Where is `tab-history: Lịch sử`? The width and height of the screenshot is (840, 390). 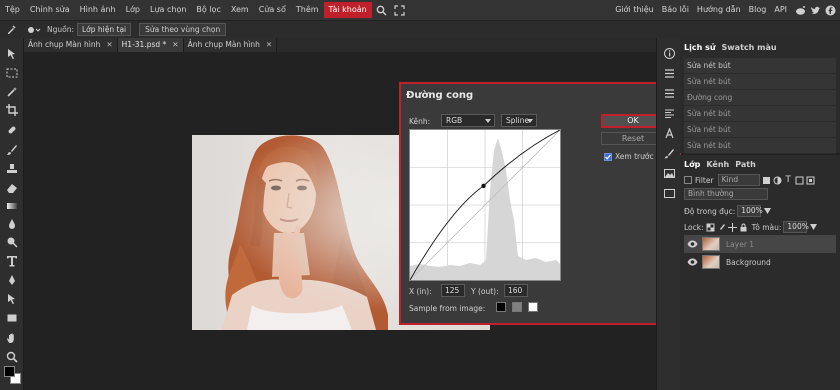 tab-history: Lịch sử is located at coordinates (700, 47).